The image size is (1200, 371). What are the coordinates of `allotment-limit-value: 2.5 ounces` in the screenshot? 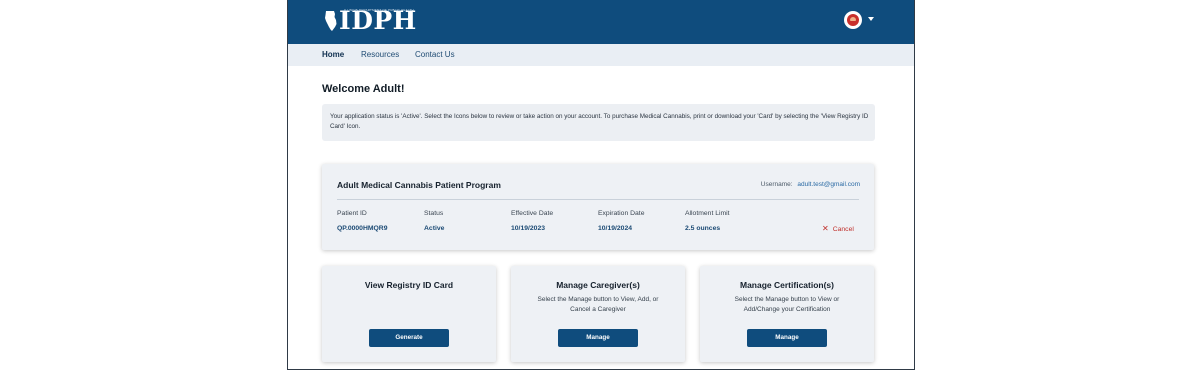 It's located at (703, 228).